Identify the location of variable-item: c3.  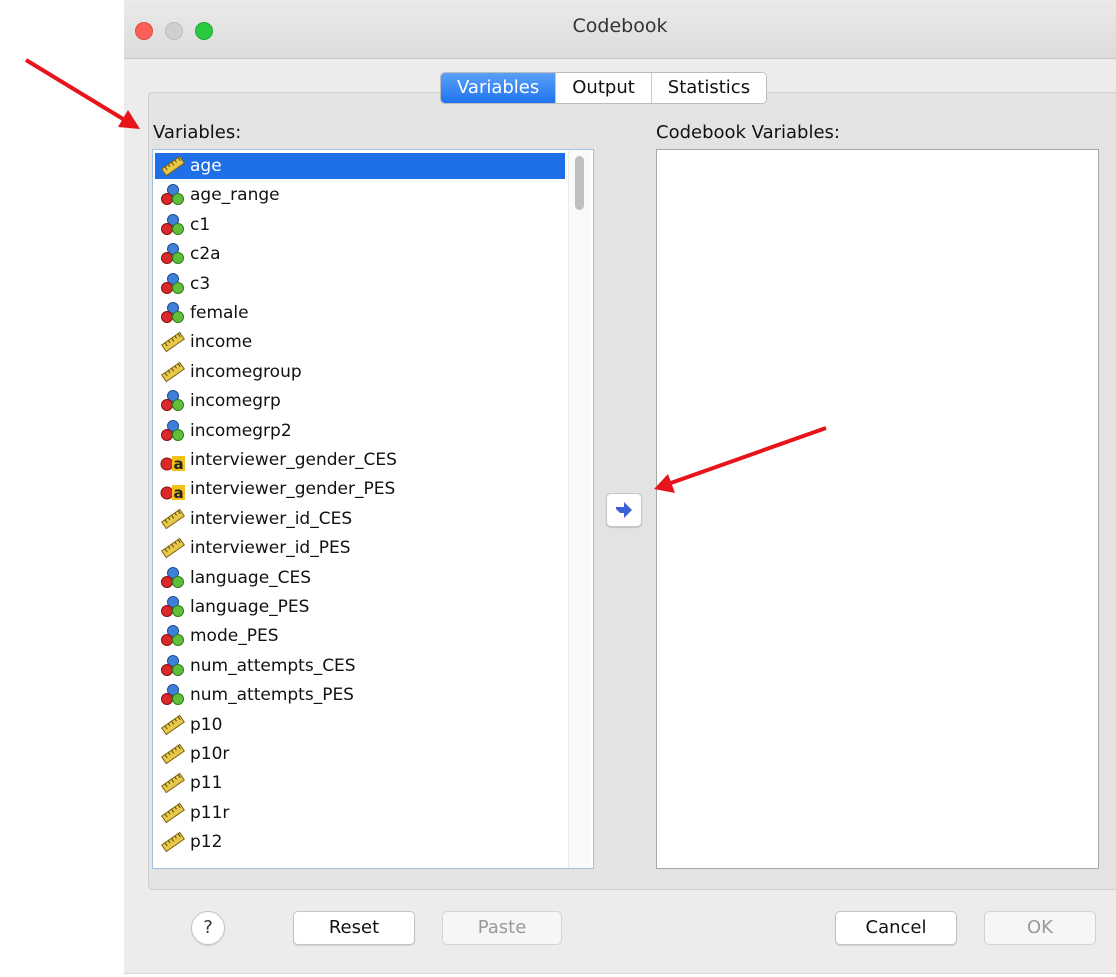
(360, 284).